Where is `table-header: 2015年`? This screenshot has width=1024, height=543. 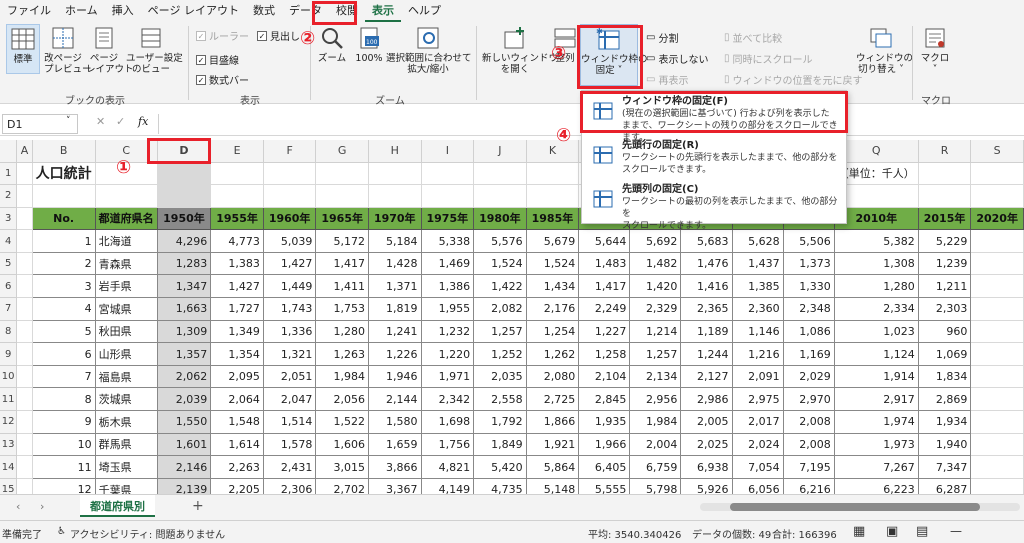 table-header: 2015年 is located at coordinates (944, 218).